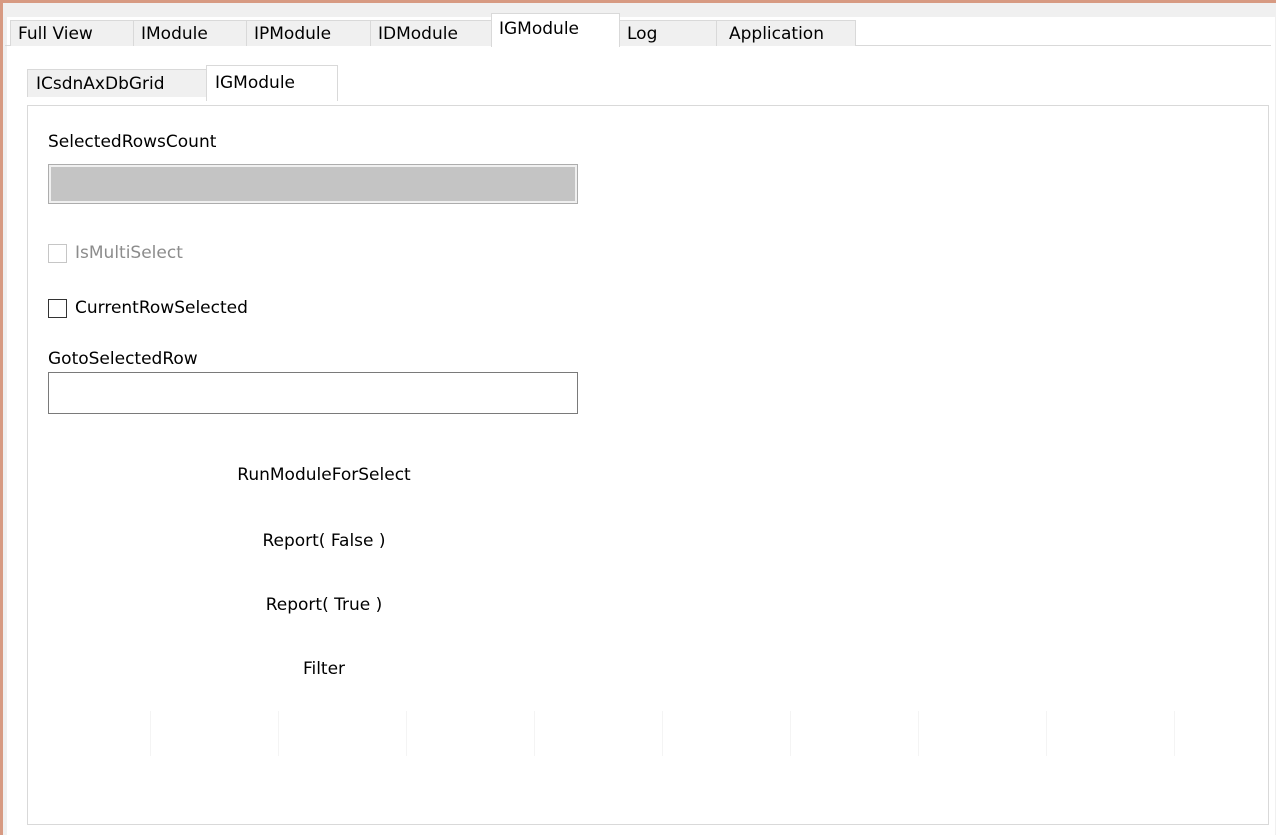 This screenshot has width=1276, height=835. What do you see at coordinates (57, 308) in the screenshot?
I see `current-row-selected-box` at bounding box center [57, 308].